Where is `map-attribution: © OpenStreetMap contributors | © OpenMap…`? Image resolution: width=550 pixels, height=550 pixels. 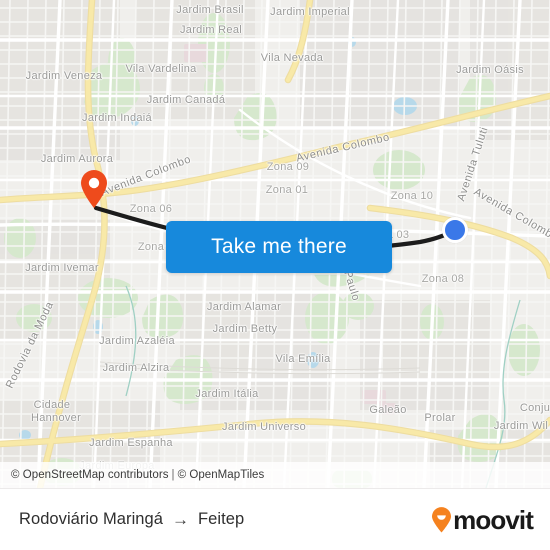
map-attribution: © OpenStreetMap contributors | © OpenMap… is located at coordinates (275, 475).